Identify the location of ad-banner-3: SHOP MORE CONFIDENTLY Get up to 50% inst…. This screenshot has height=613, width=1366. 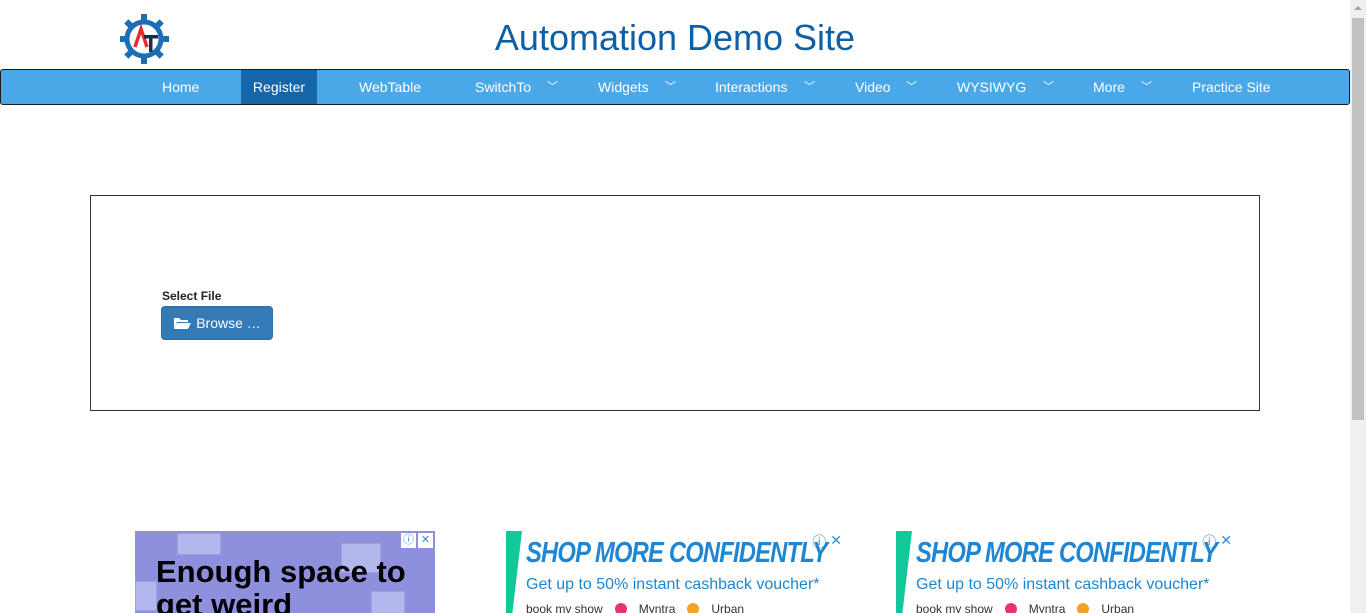
(1065, 572).